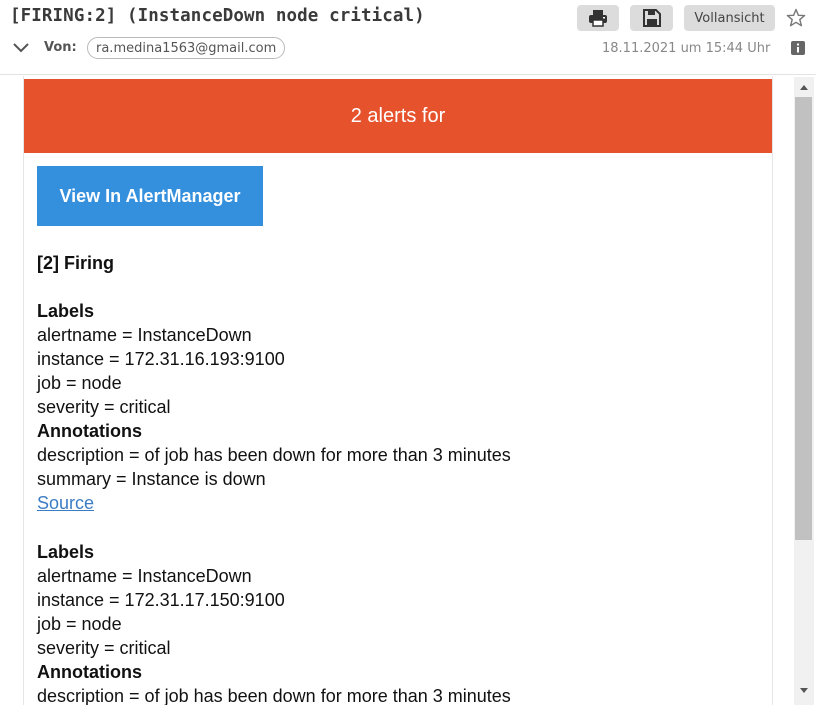 This screenshot has width=816, height=705. I want to click on label-instance: instance = 172.31.16.193:9100, so click(161, 359).